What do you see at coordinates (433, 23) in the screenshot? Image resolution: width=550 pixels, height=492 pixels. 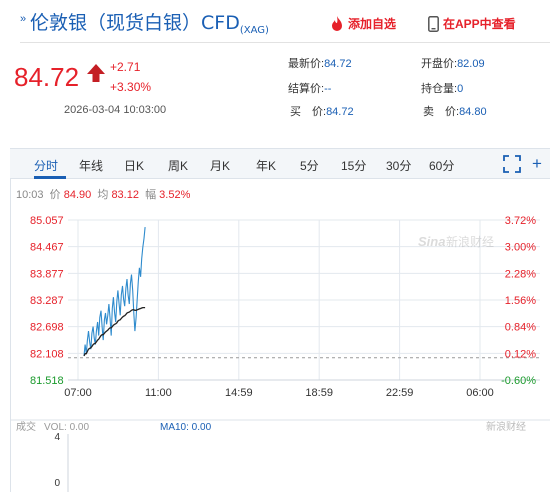 I see `phone-icon` at bounding box center [433, 23].